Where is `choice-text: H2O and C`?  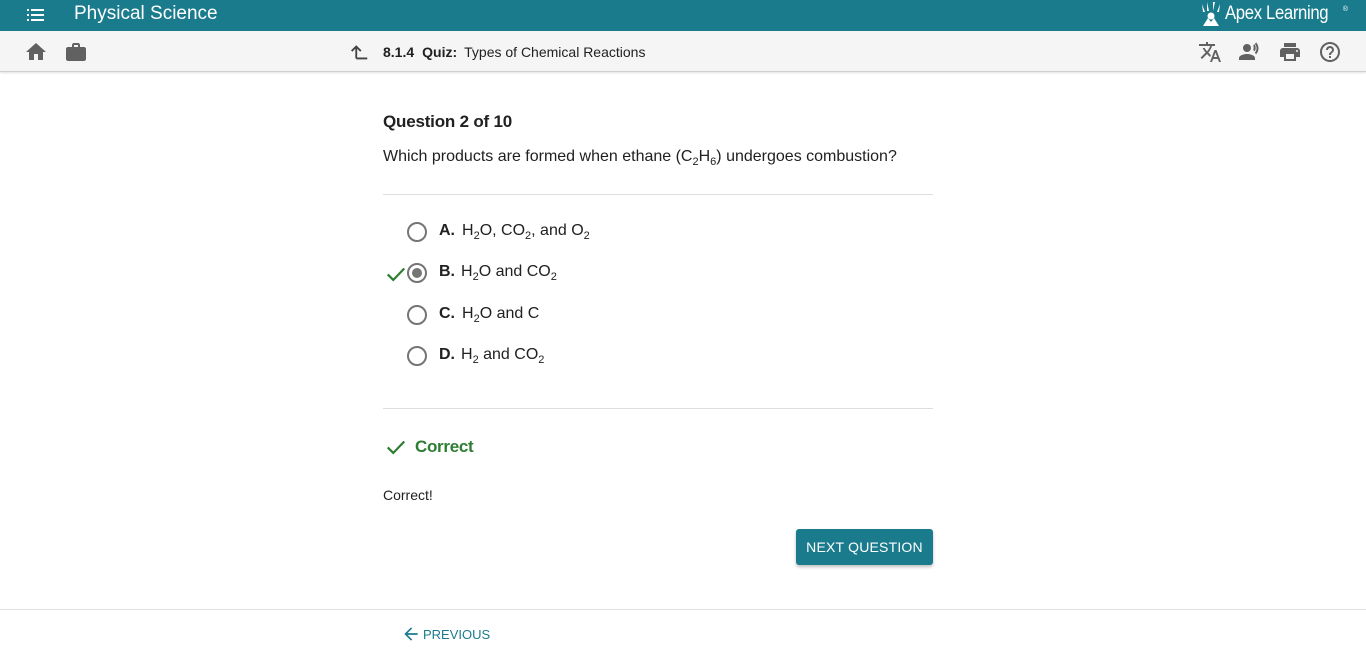 choice-text: H2O and C is located at coordinates (501, 315).